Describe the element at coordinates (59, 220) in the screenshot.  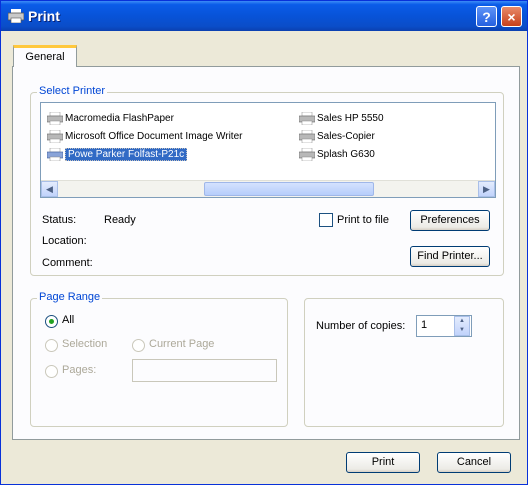
I see `status-label: Status:` at that location.